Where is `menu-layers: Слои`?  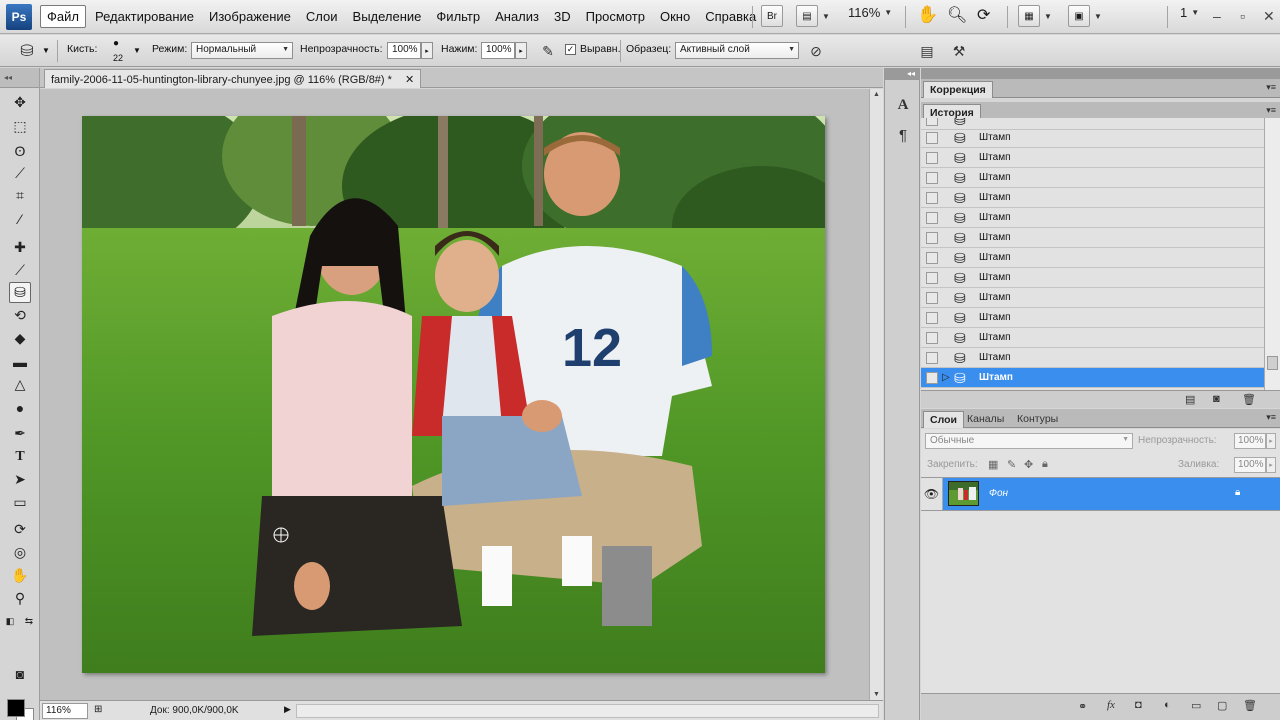
menu-layers: Слои is located at coordinates (322, 16).